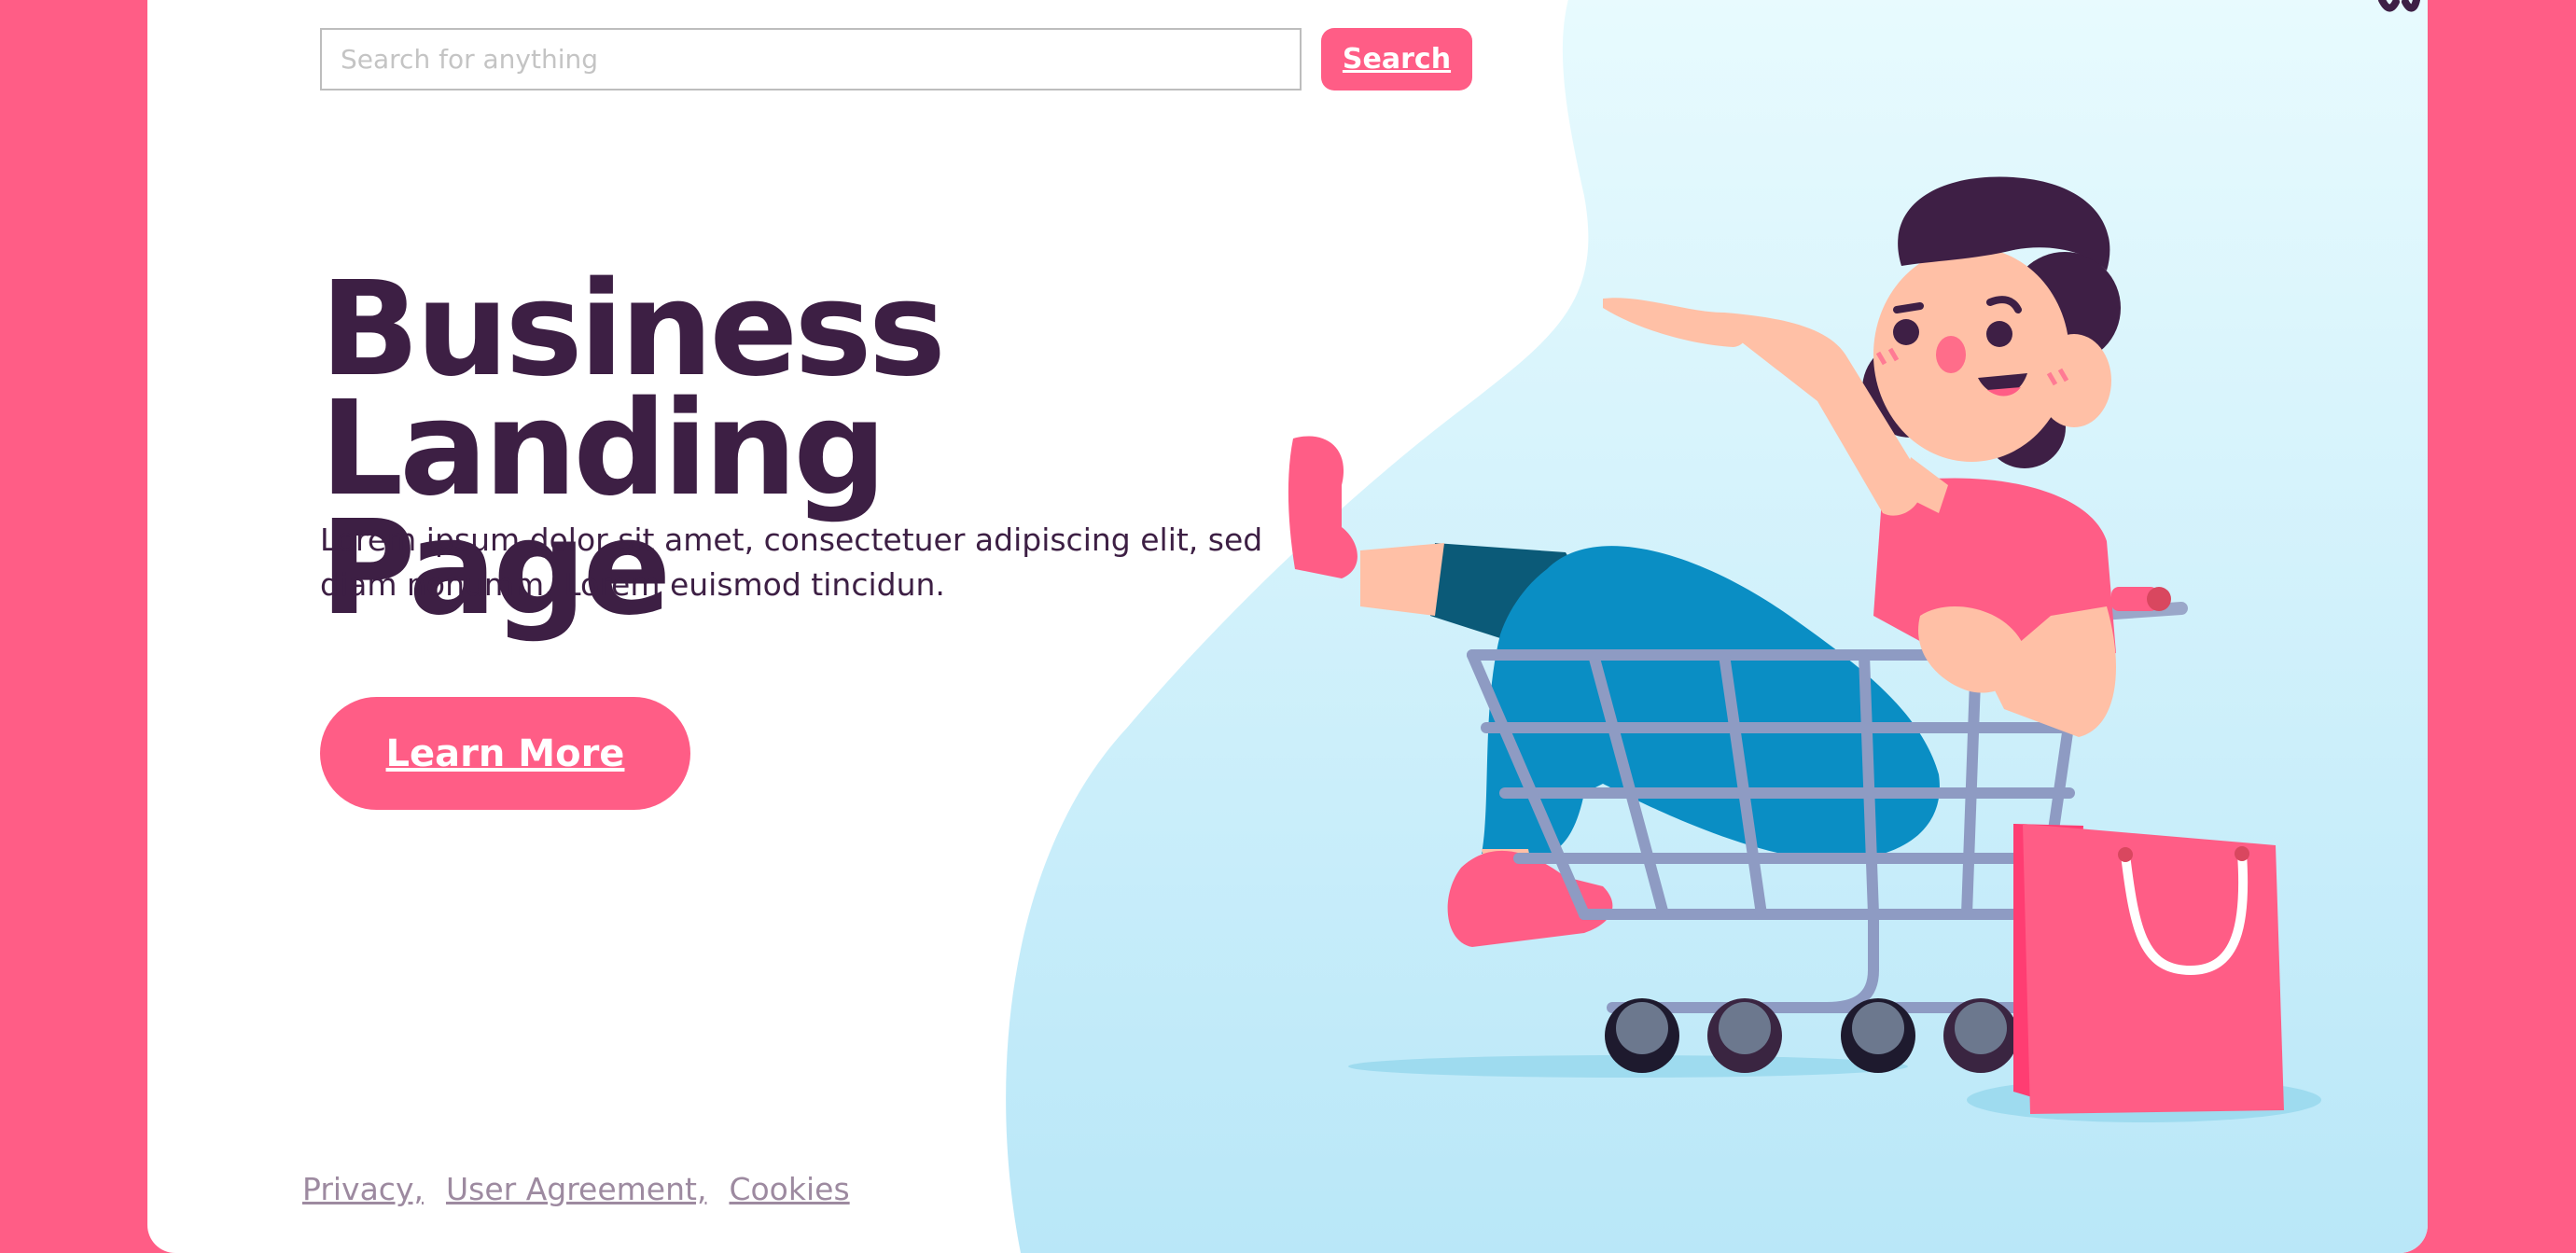 The height and width of the screenshot is (1253, 2576). What do you see at coordinates (2399, 6) in the screenshot?
I see `partial-icon` at bounding box center [2399, 6].